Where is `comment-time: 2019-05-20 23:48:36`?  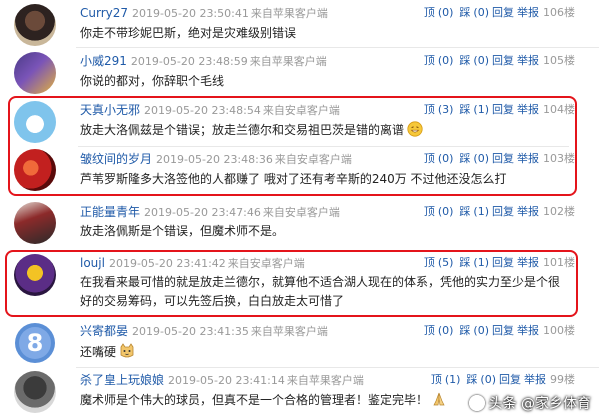
comment-time: 2019-05-20 23:48:36 is located at coordinates (214, 159).